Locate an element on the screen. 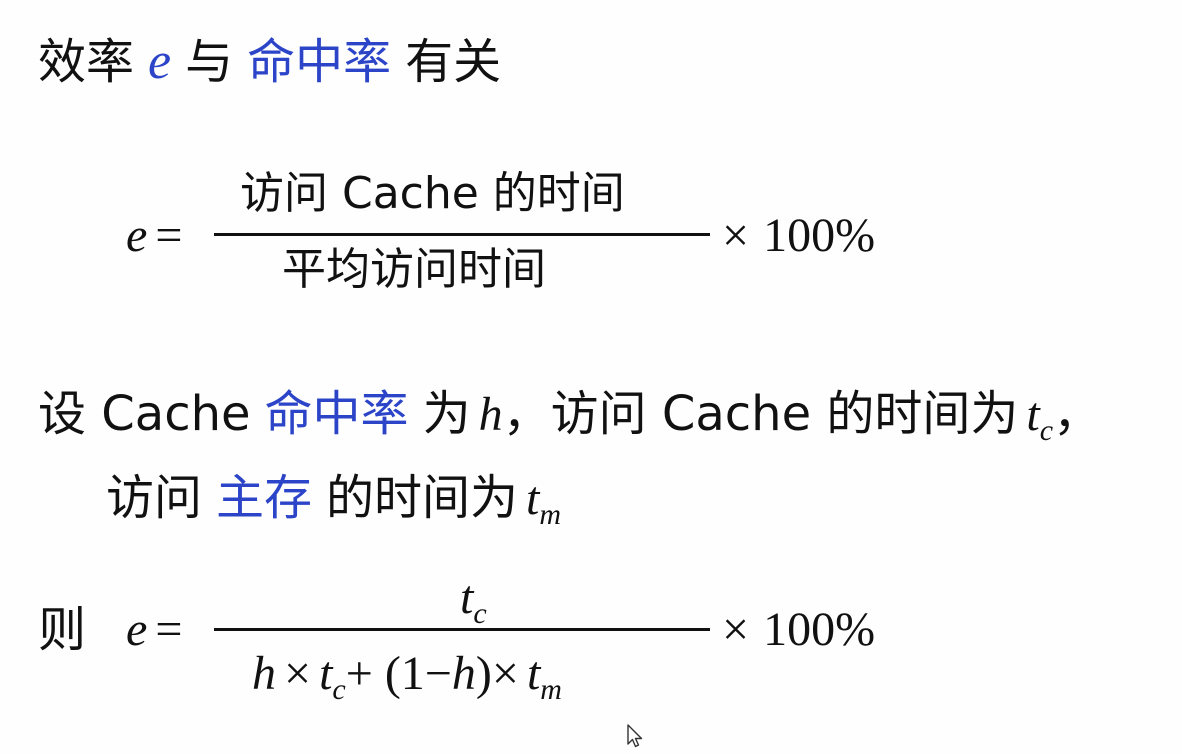  text-as: 为 is located at coordinates (446, 414).